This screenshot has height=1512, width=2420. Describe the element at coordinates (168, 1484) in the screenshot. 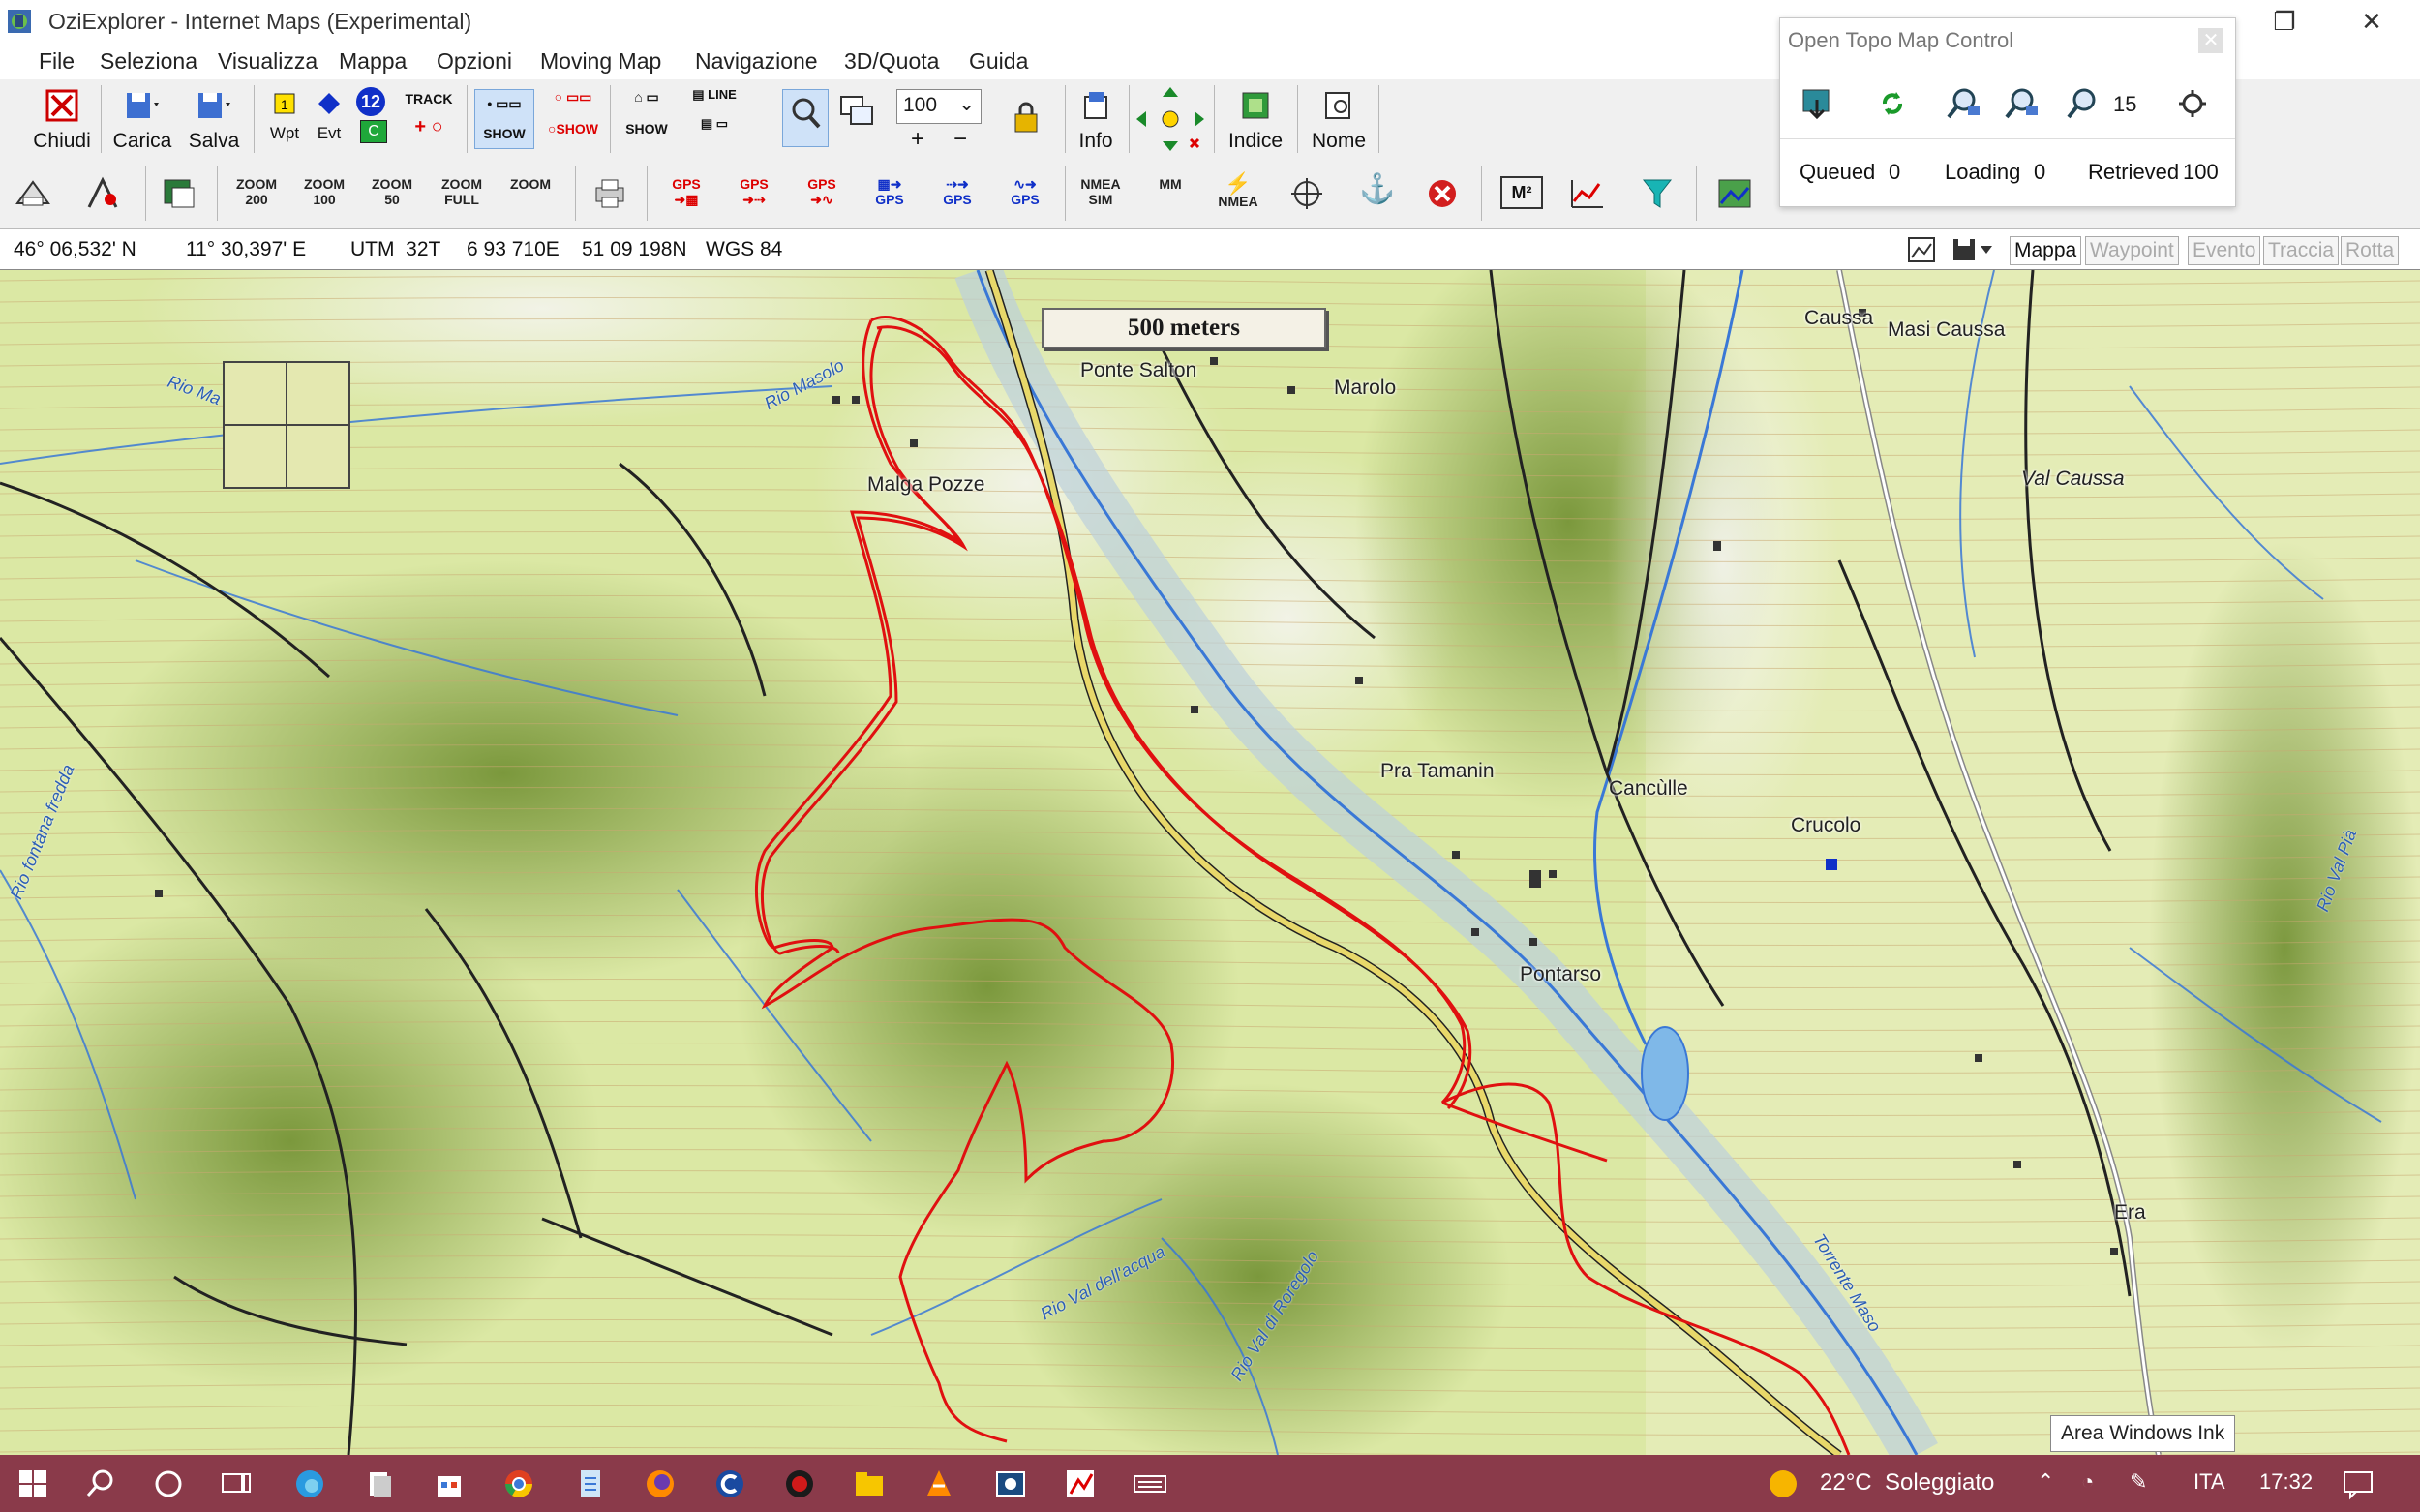

I see `cortana-icon` at that location.